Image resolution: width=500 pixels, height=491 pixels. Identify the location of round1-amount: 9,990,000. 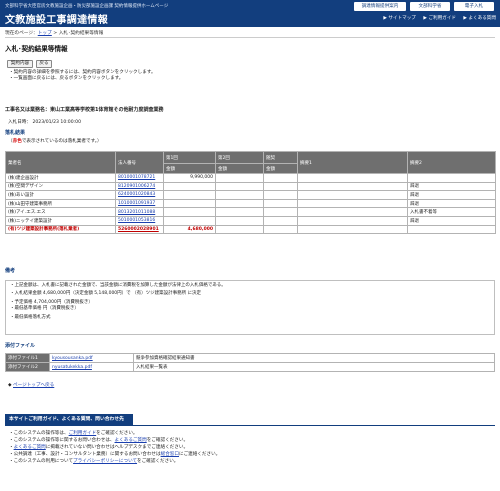
(189, 178).